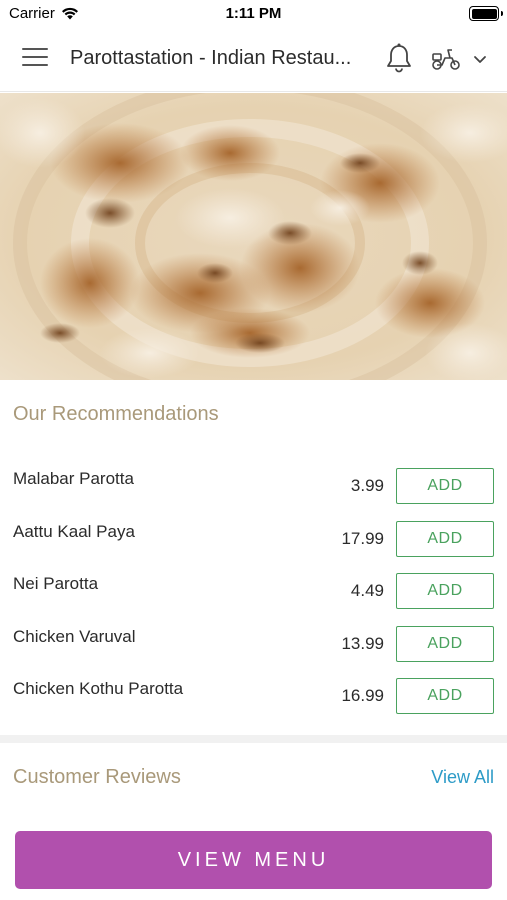 The height and width of the screenshot is (900, 507). I want to click on status-bar: Carrier 1:11 PM, so click(253, 14).